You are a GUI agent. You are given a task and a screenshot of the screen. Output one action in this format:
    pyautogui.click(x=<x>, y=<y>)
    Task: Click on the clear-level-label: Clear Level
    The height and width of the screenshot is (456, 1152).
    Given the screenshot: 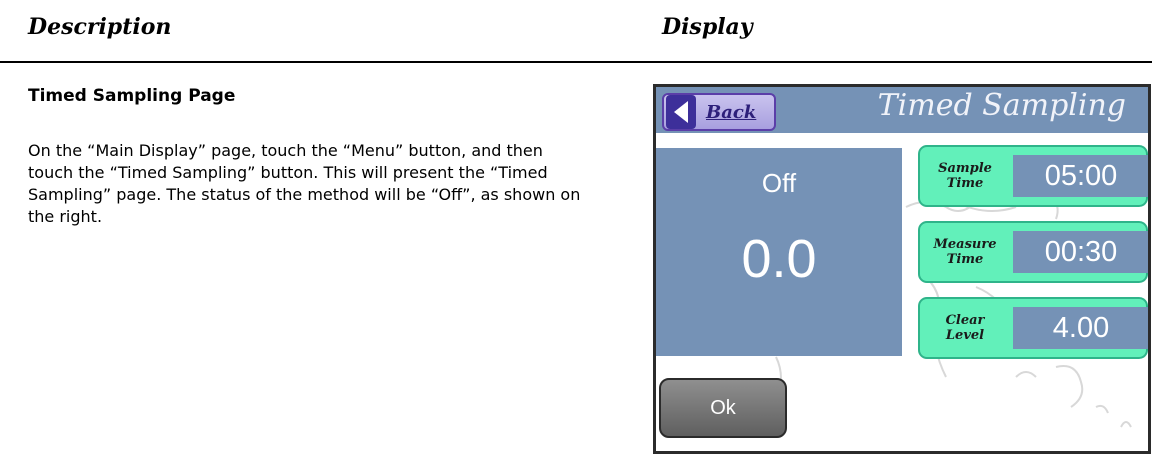 What is the action you would take?
    pyautogui.click(x=965, y=328)
    